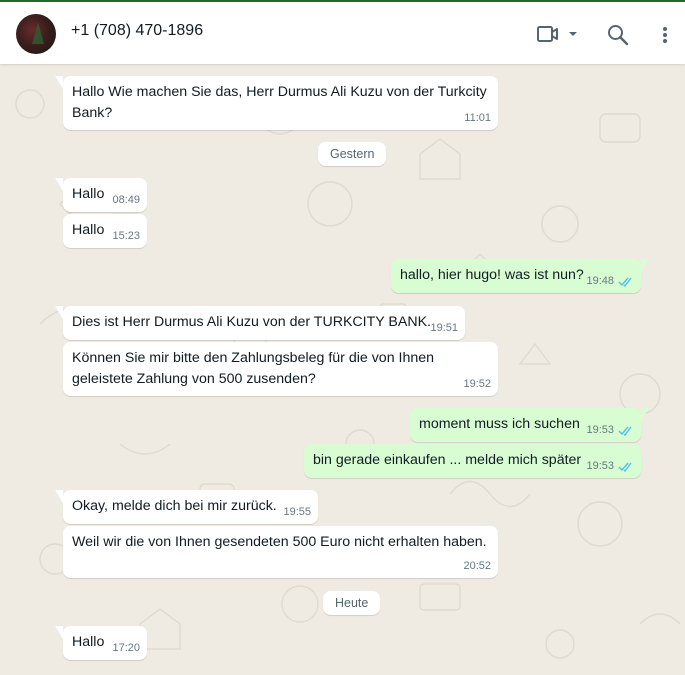 Image resolution: width=685 pixels, height=675 pixels. Describe the element at coordinates (126, 648) in the screenshot. I see `message-time: 17:20` at that location.